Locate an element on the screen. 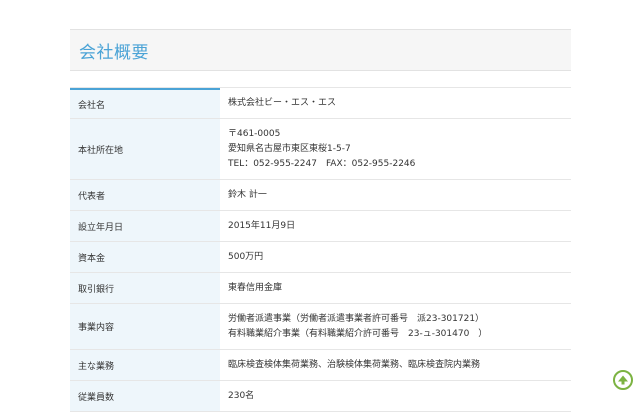  postal-code: 〒461-0005 is located at coordinates (254, 133).